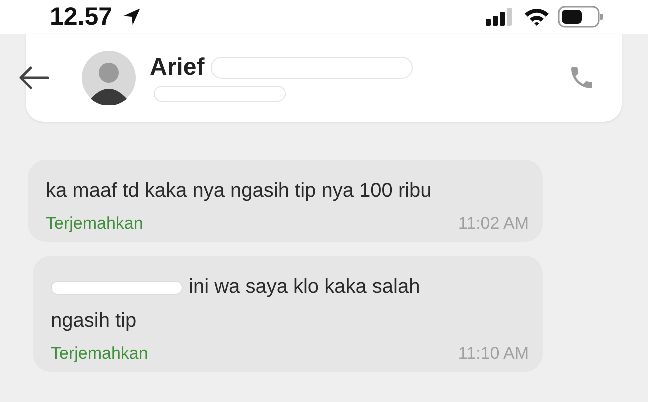 This screenshot has width=648, height=402. I want to click on clock-time: 12.57, so click(81, 17).